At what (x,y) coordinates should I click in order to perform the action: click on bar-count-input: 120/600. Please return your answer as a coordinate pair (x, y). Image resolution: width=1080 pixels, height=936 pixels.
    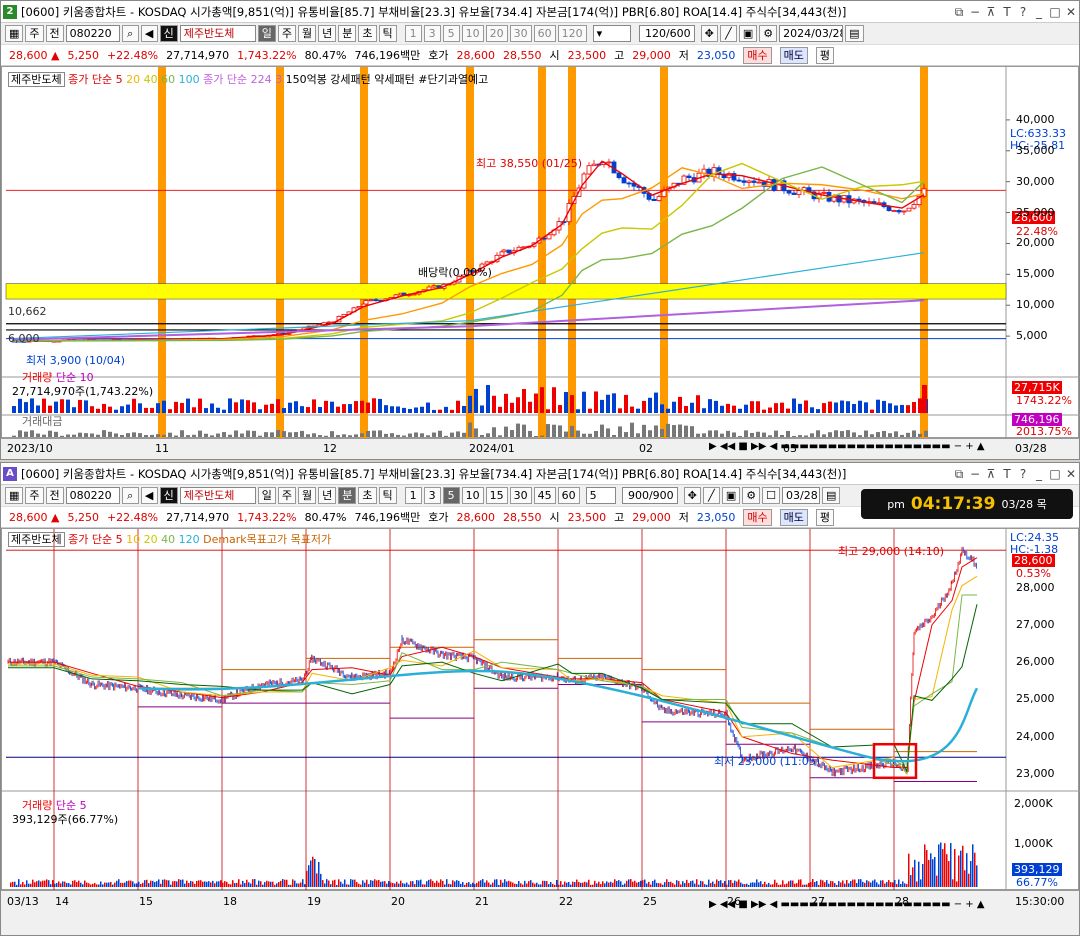
    Looking at the image, I should click on (666, 33).